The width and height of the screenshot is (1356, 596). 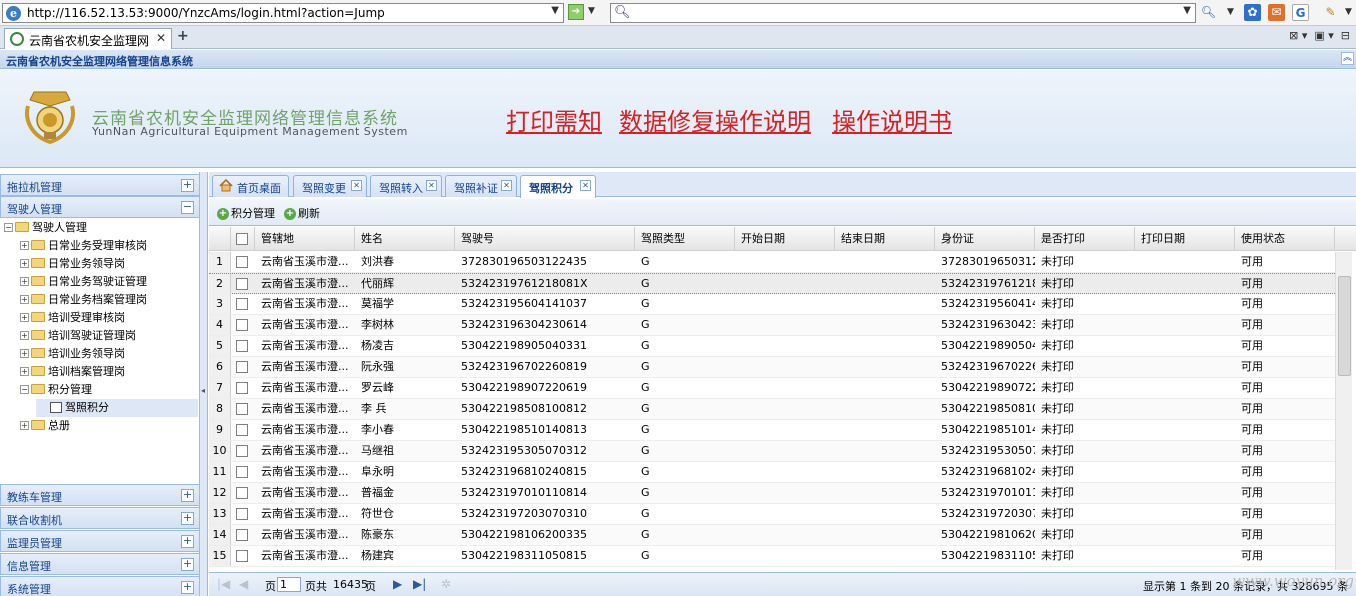 What do you see at coordinates (250, 186) in the screenshot?
I see `tab-home: 首页桌面` at bounding box center [250, 186].